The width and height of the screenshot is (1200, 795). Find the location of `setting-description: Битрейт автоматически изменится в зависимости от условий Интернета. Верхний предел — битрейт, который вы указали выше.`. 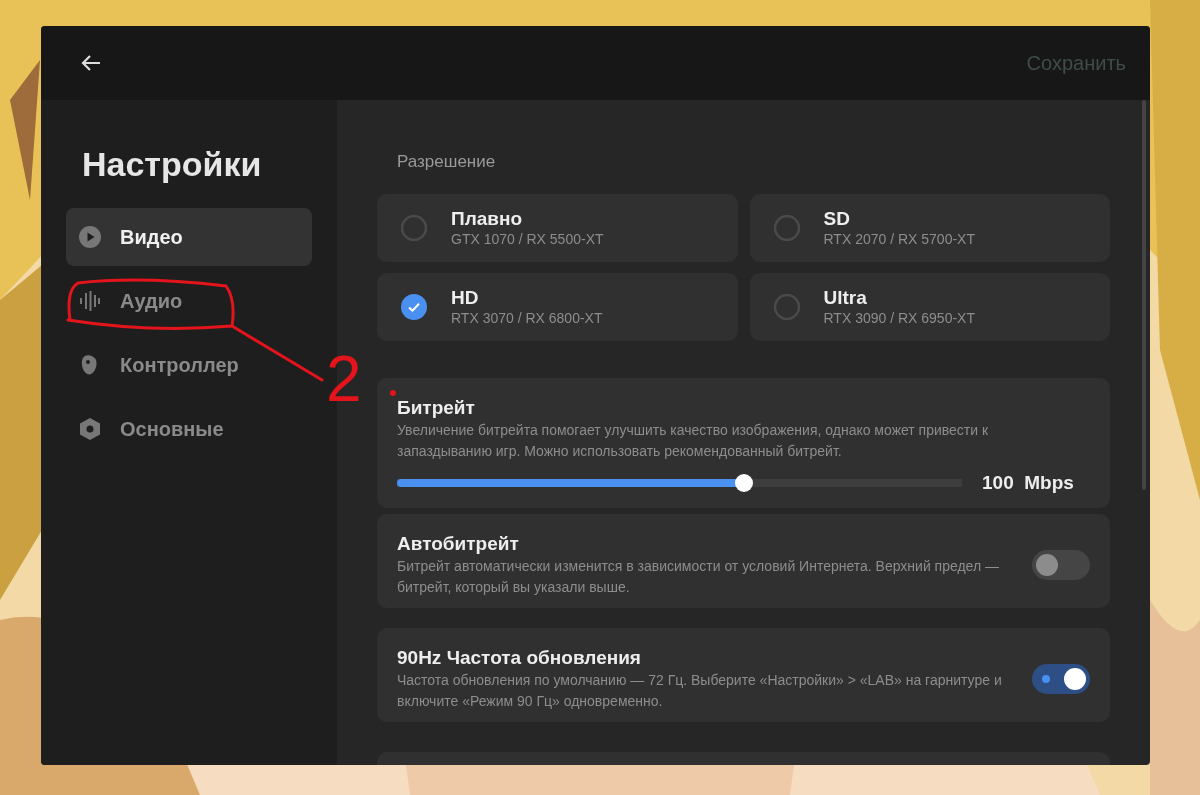

setting-description: Битрейт автоматически изменится в зависимости от условий Интернета. Верхний предел — битрейт, который вы указали выше. is located at coordinates (698, 577).